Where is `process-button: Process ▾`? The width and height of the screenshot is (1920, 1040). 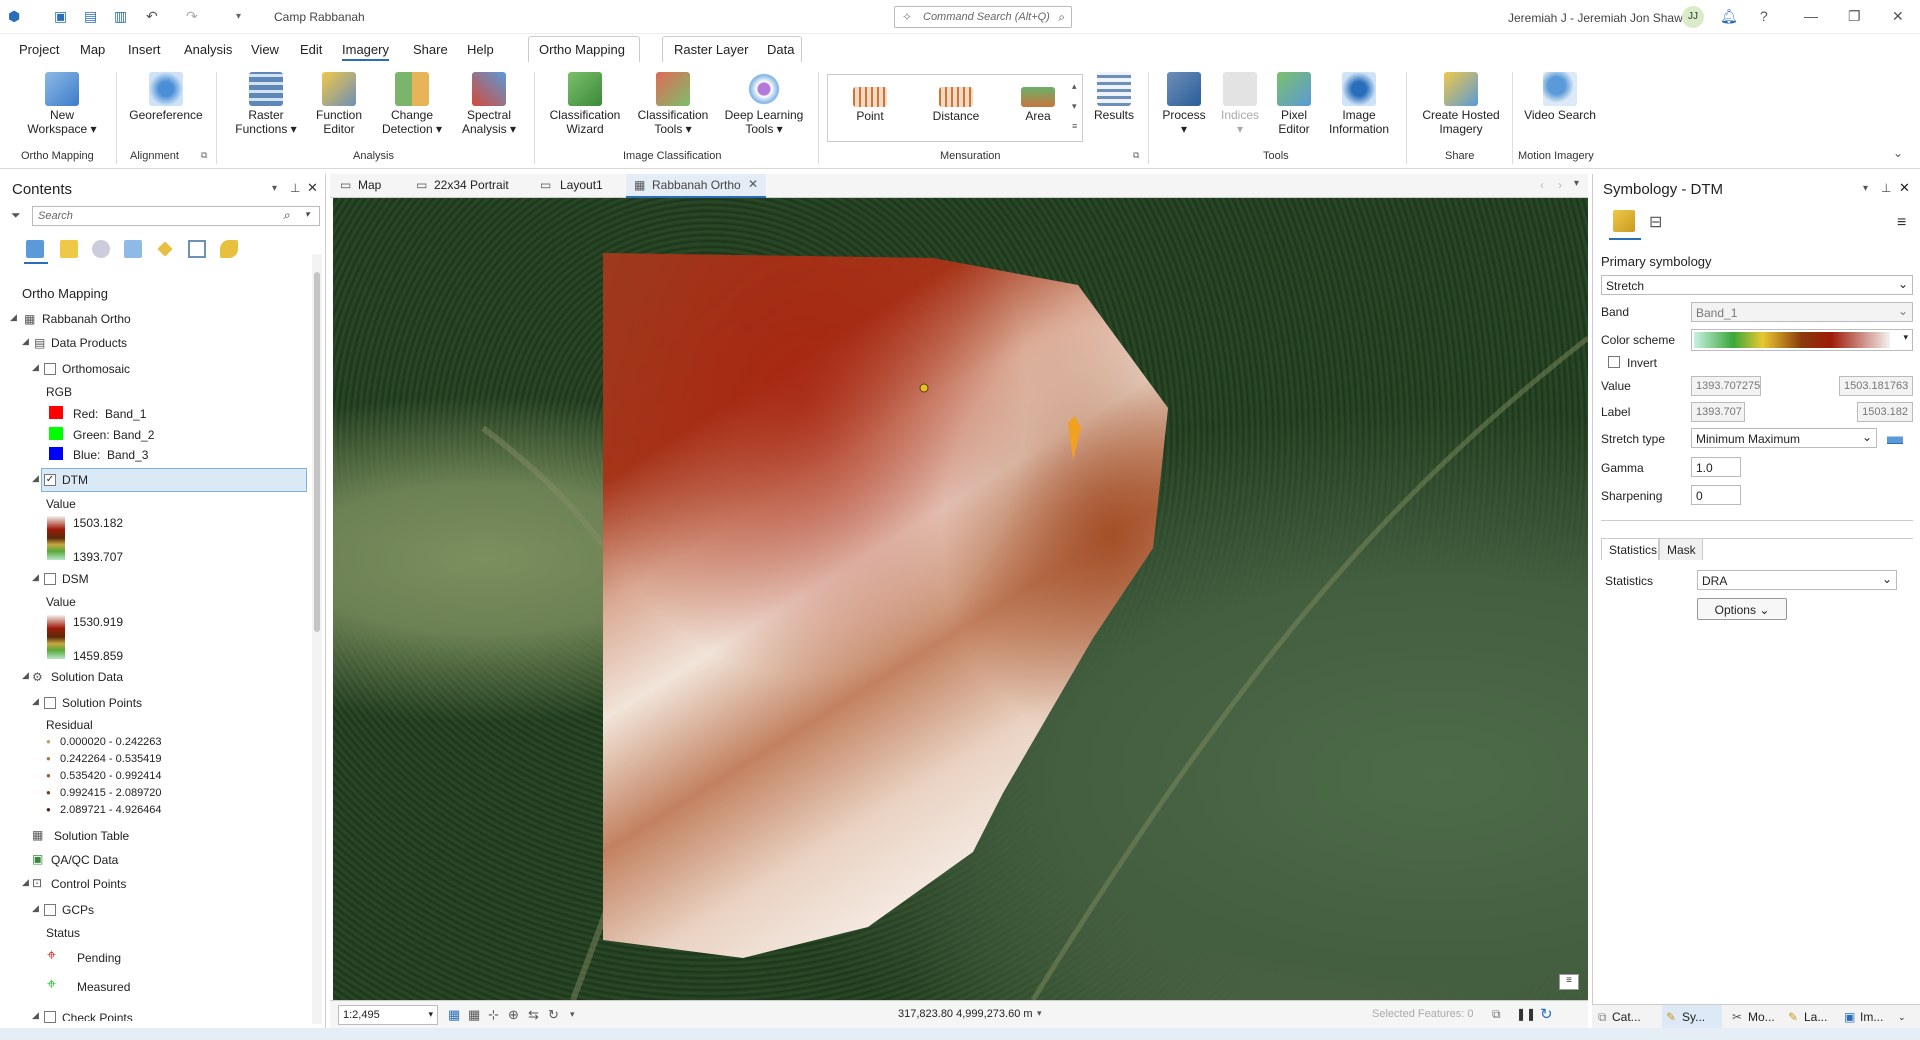
process-button: Process ▾ is located at coordinates (1184, 104).